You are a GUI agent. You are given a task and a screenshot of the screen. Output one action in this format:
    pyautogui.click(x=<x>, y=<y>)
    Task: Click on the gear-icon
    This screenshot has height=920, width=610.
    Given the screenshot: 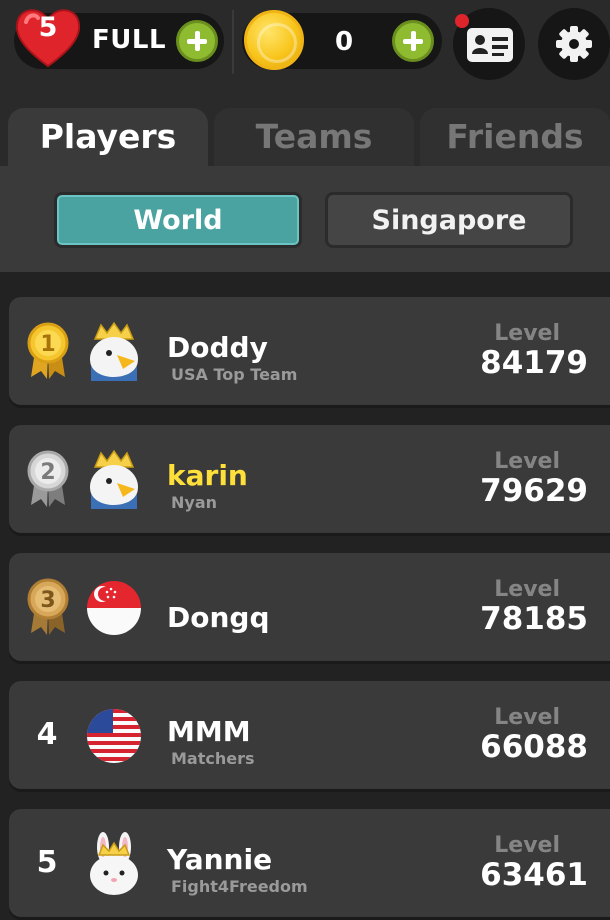 What is the action you would take?
    pyautogui.click(x=574, y=44)
    